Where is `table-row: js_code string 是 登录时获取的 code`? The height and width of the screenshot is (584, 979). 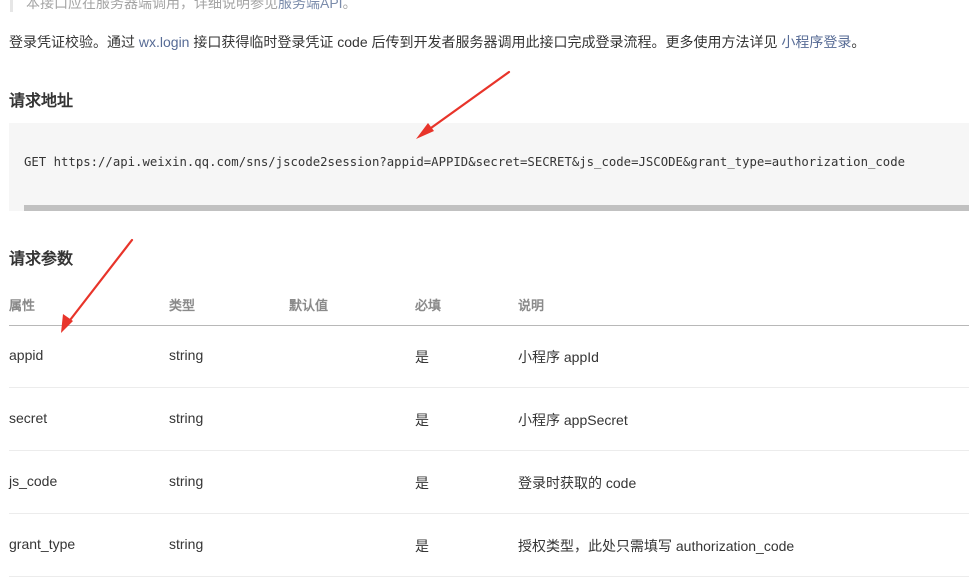 table-row: js_code string 是 登录时获取的 code is located at coordinates (489, 482).